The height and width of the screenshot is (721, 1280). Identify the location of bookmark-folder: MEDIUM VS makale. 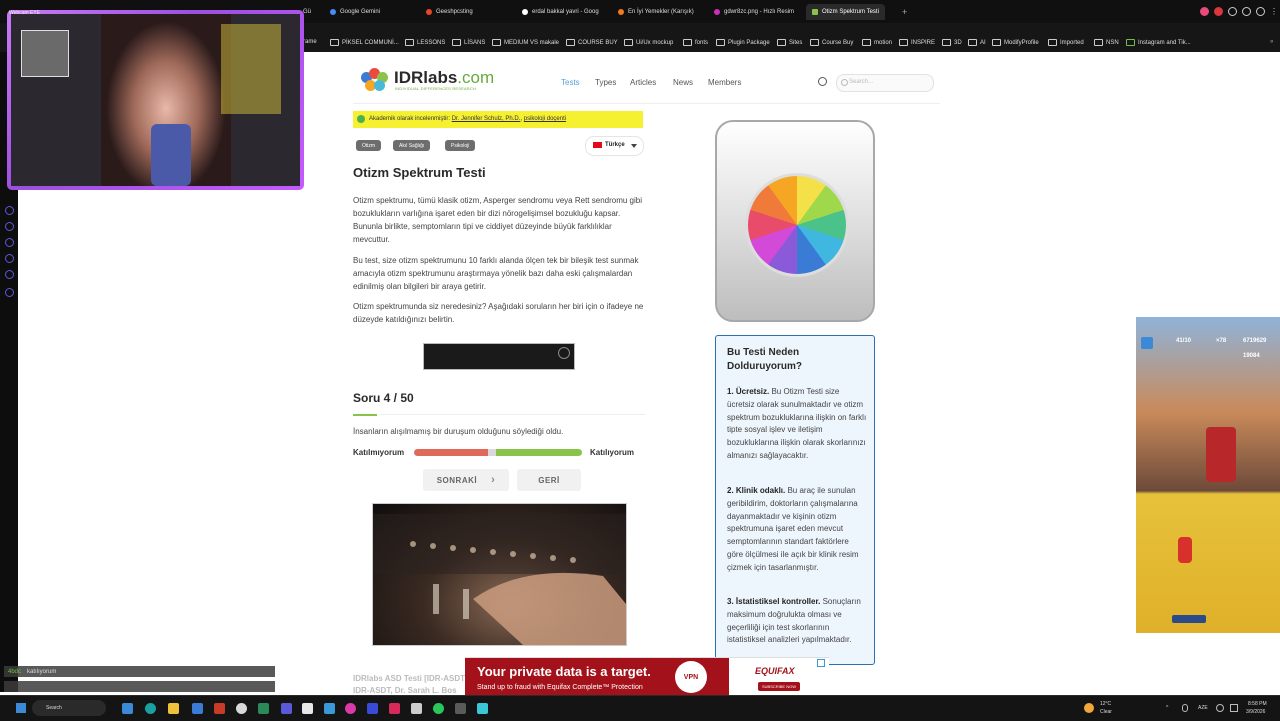
(525, 42).